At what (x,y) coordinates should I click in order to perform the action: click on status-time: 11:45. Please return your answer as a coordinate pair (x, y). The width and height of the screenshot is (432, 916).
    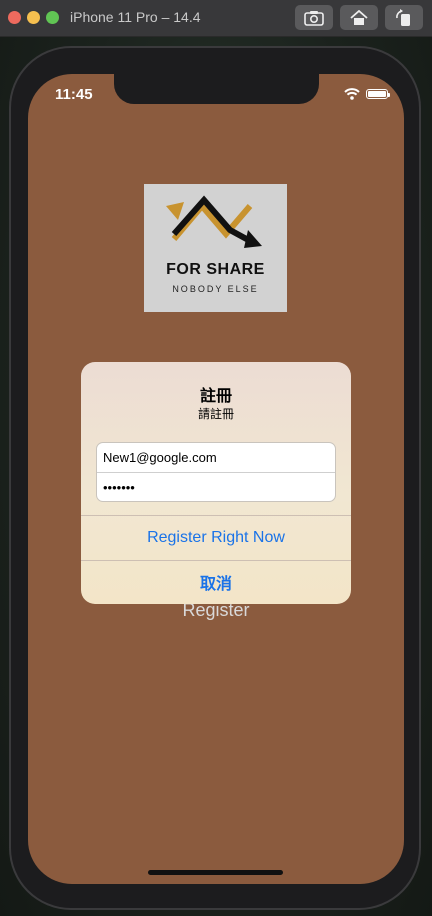
    Looking at the image, I should click on (74, 94).